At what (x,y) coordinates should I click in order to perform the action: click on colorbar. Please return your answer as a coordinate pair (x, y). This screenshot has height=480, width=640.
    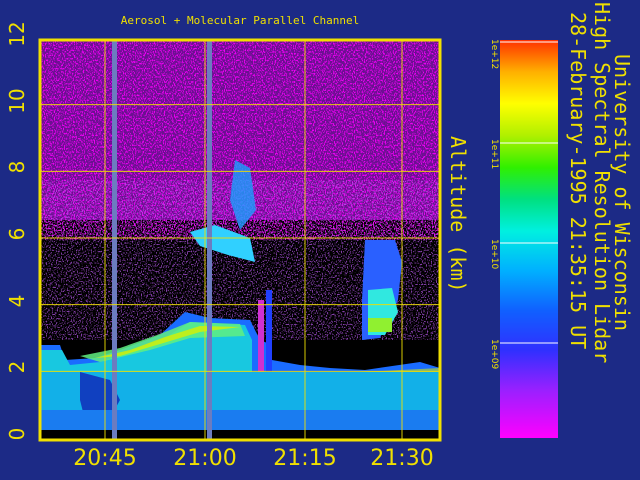
    Looking at the image, I should click on (529, 239).